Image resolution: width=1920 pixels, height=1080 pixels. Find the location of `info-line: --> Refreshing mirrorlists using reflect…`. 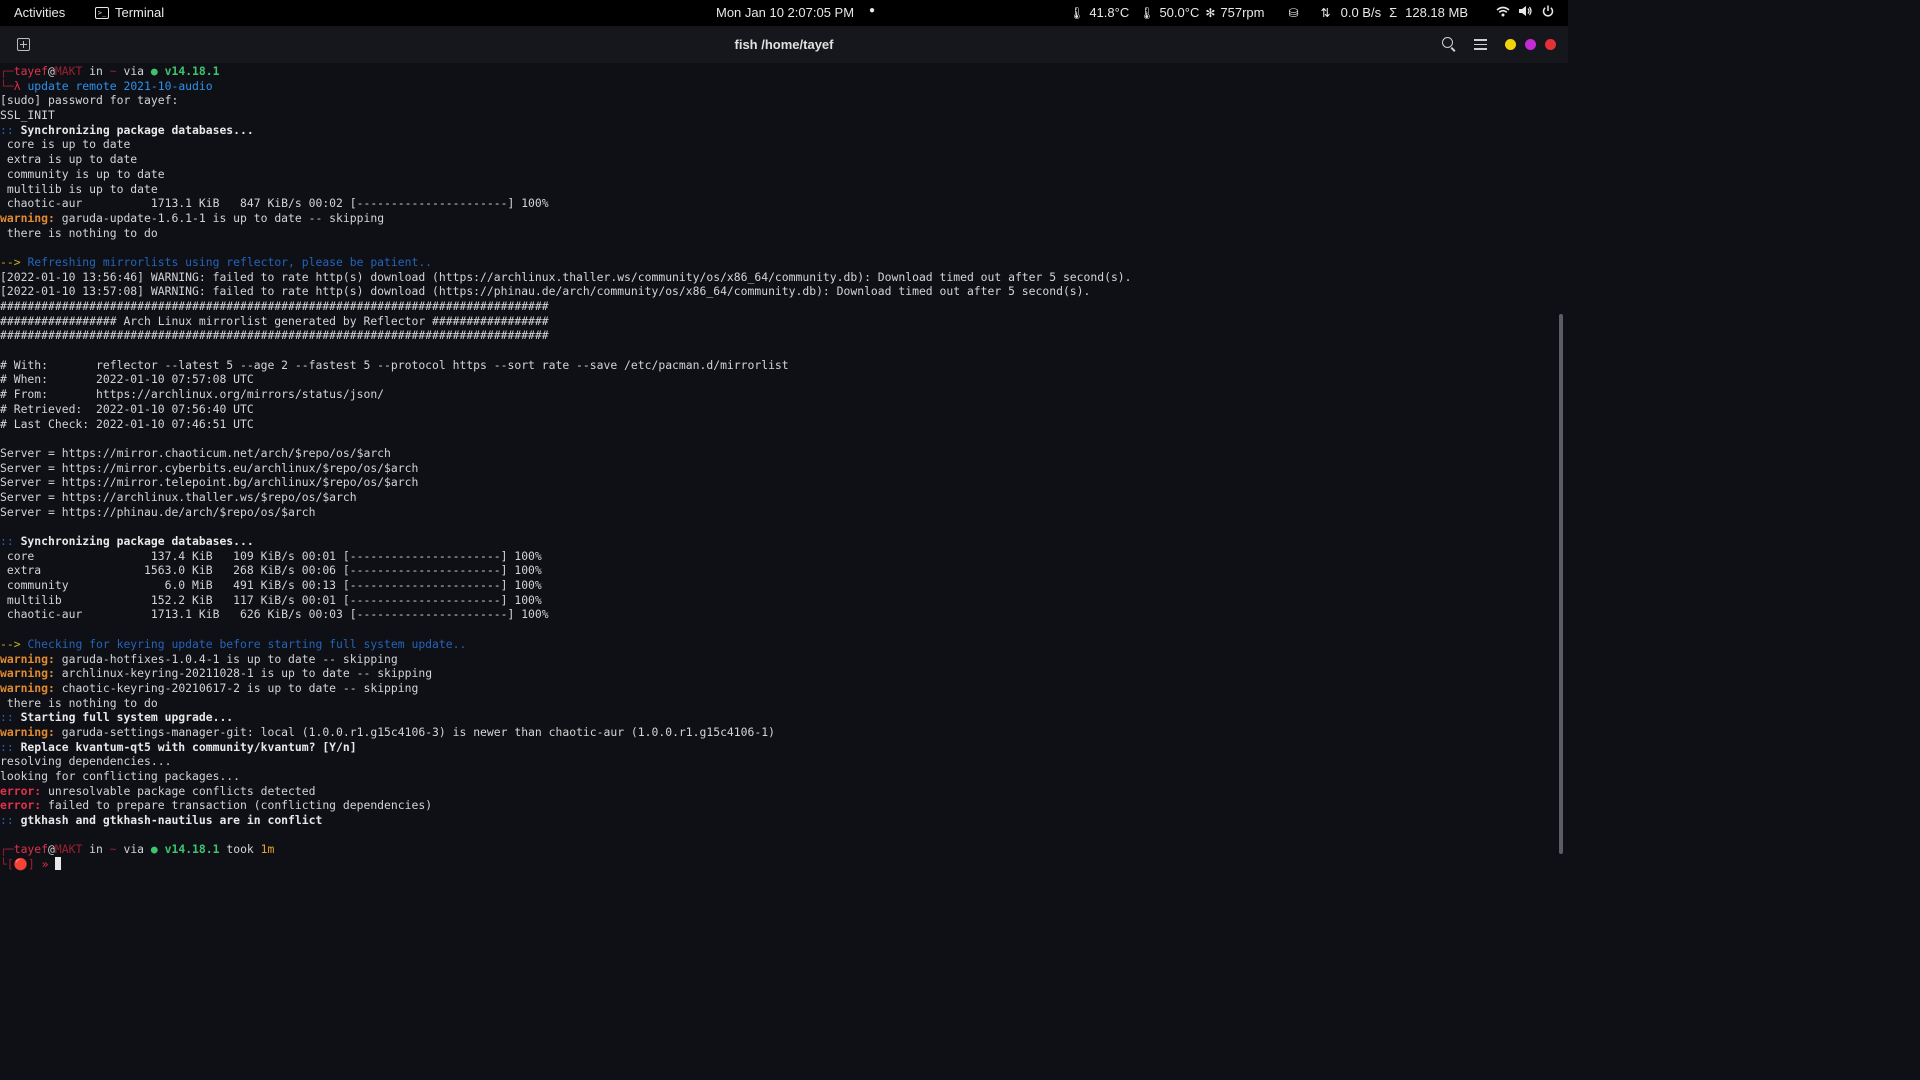

info-line: --> Refreshing mirrorlists using reflect… is located at coordinates (216, 261).